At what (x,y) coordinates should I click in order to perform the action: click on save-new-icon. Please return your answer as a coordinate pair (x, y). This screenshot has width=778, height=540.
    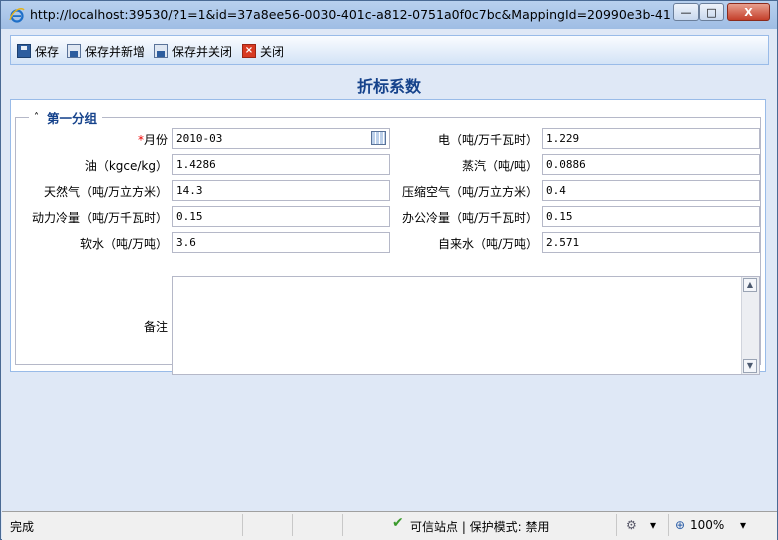
    Looking at the image, I should click on (74, 51).